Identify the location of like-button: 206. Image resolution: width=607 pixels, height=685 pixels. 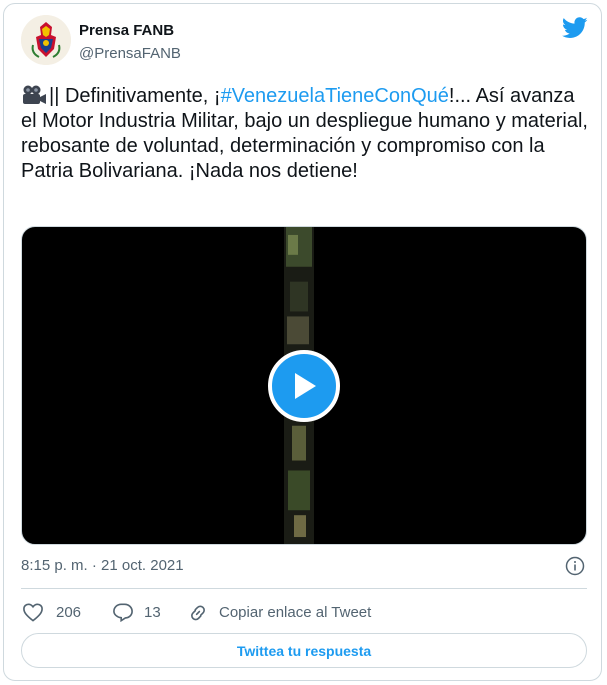
(51, 612).